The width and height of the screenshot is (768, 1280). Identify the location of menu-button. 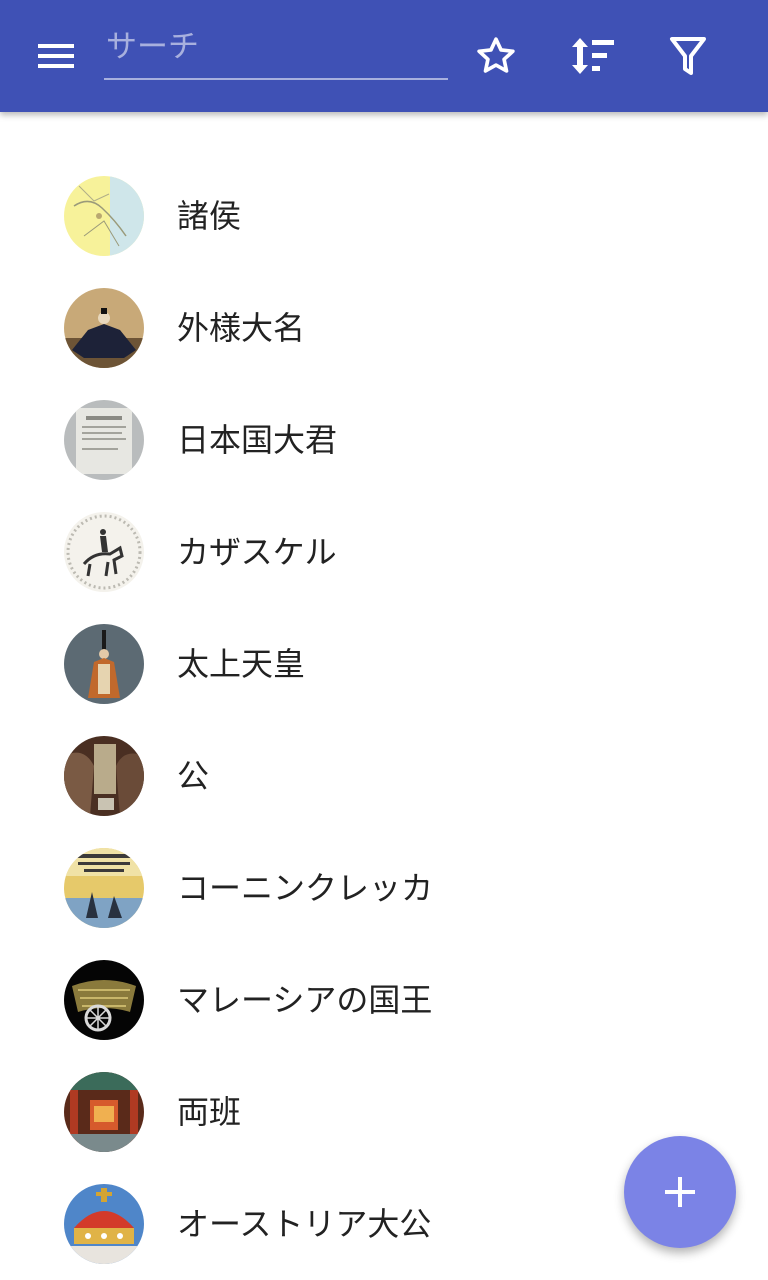
(56, 56).